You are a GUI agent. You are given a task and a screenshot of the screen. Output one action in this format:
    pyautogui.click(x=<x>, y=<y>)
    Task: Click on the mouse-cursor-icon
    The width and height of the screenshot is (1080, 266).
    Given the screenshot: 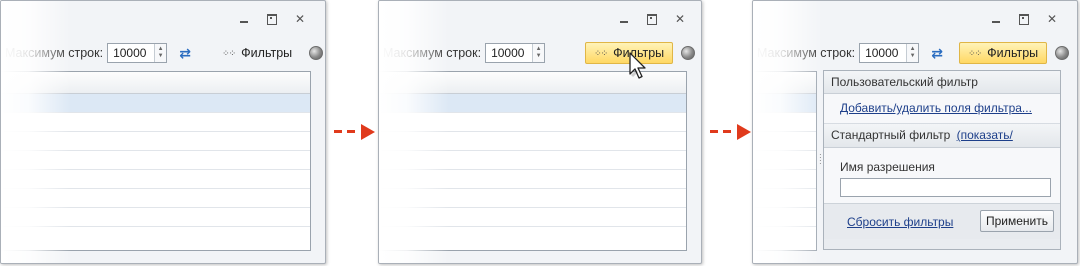 What is the action you would take?
    pyautogui.click(x=637, y=65)
    